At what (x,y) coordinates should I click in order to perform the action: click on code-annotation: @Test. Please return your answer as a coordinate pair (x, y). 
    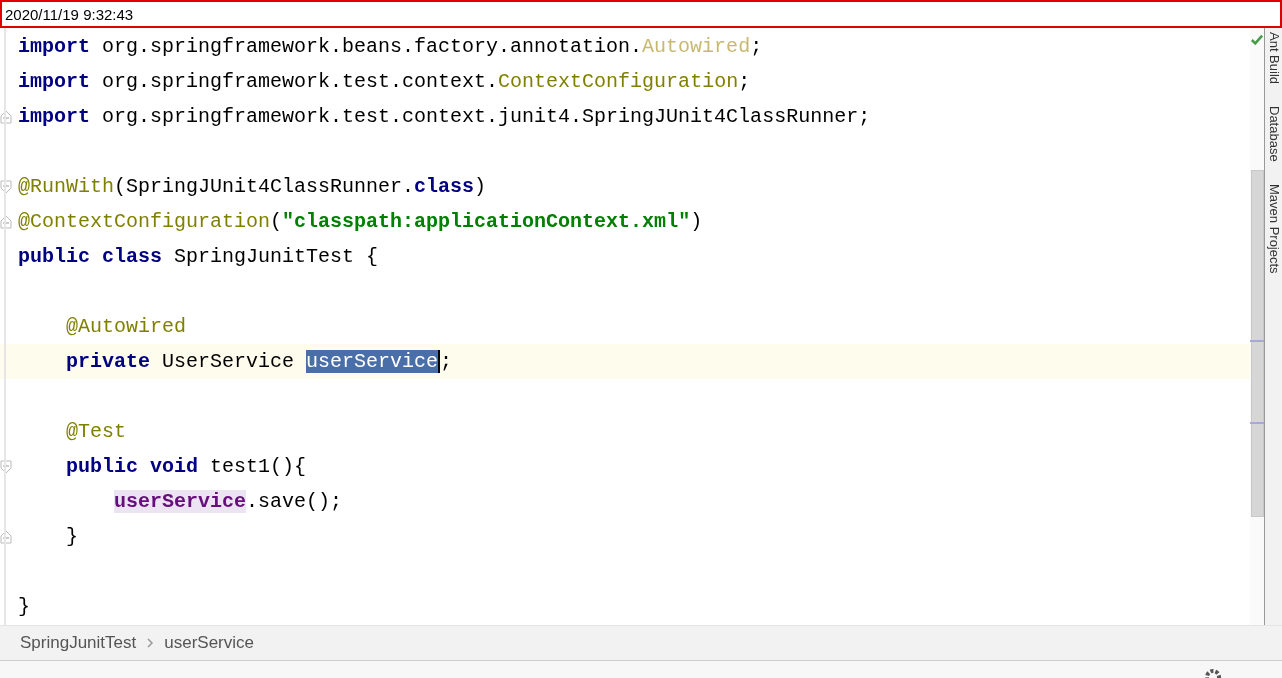
    Looking at the image, I should click on (96, 431).